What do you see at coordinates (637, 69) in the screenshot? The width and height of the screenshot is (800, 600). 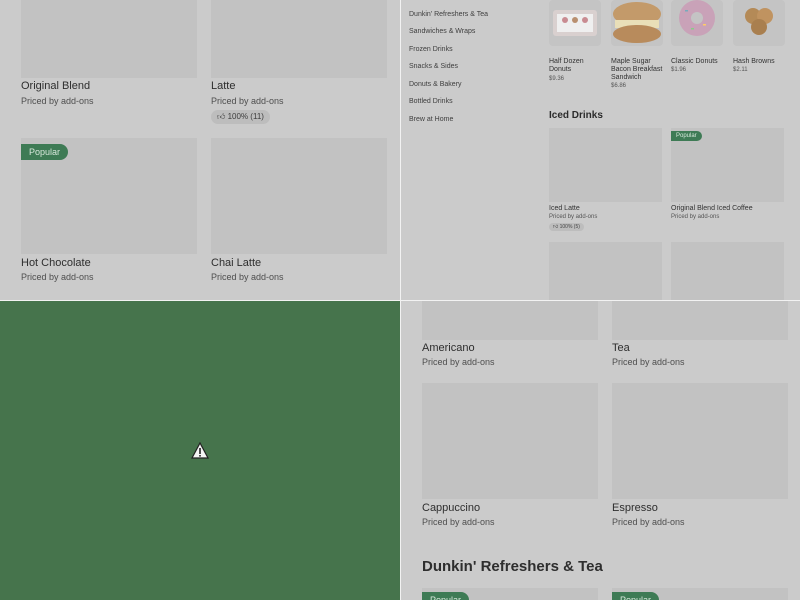 I see `item-name: Maple Sugar Bacon Breakfast Sandwich` at bounding box center [637, 69].